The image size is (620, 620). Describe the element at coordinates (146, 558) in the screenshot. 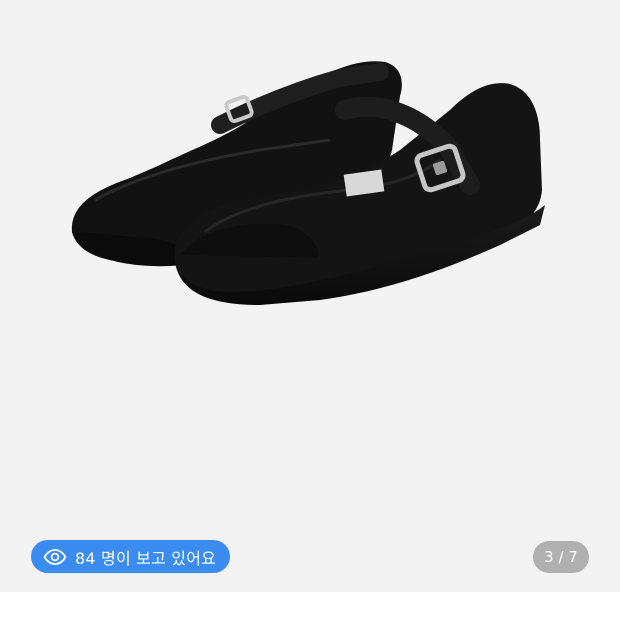

I see `viewers-text: 84 명이 보고 있어요` at that location.